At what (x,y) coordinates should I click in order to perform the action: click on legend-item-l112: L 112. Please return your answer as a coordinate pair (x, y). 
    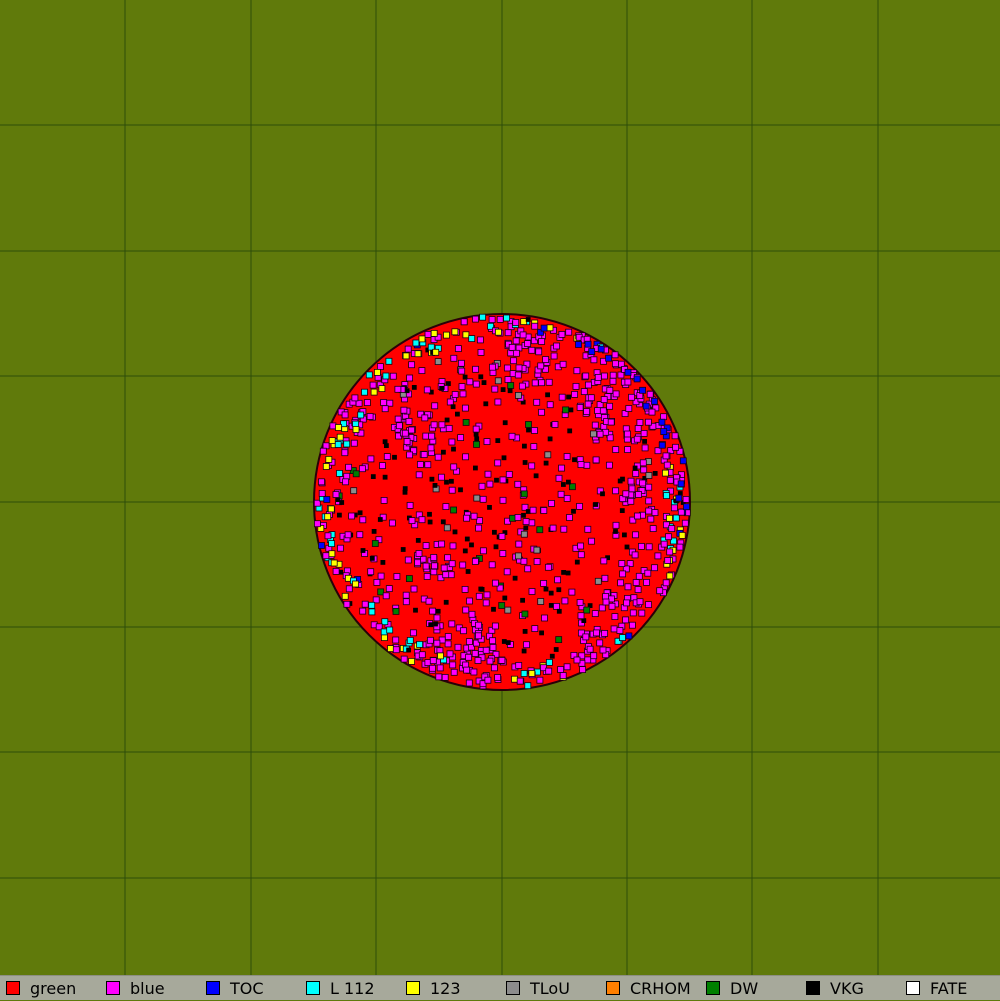
    Looking at the image, I should click on (350, 988).